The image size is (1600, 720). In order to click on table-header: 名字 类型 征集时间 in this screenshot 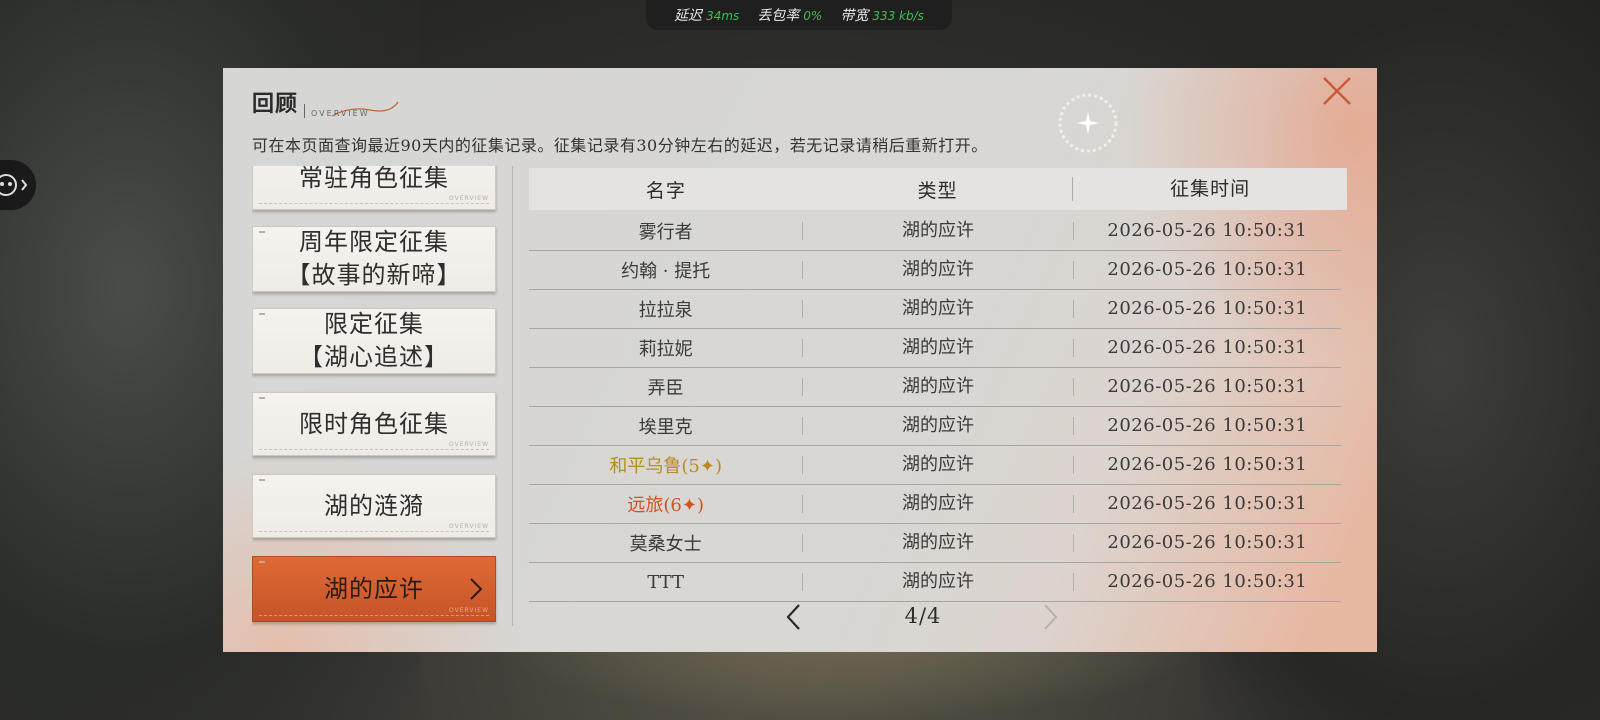, I will do `click(938, 189)`.